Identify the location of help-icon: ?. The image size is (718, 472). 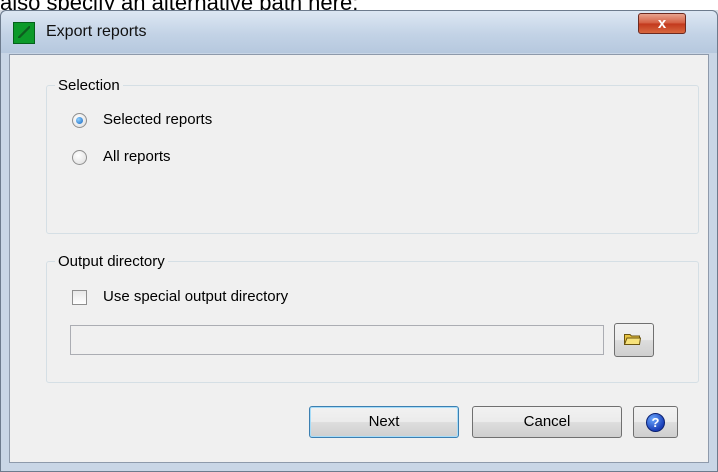
(655, 422).